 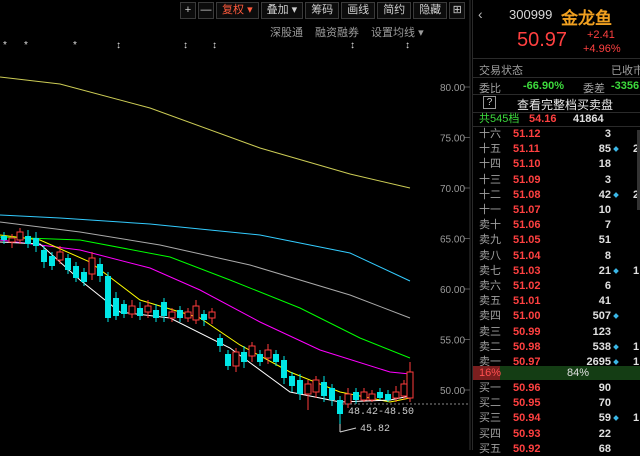 What do you see at coordinates (452, 240) in the screenshot?
I see `price-tick-label: 65.00` at bounding box center [452, 240].